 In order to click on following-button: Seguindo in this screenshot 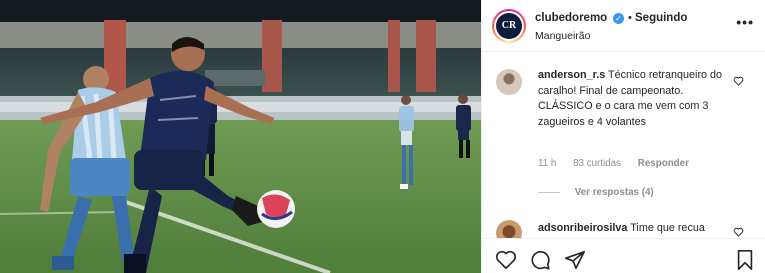, I will do `click(661, 18)`.